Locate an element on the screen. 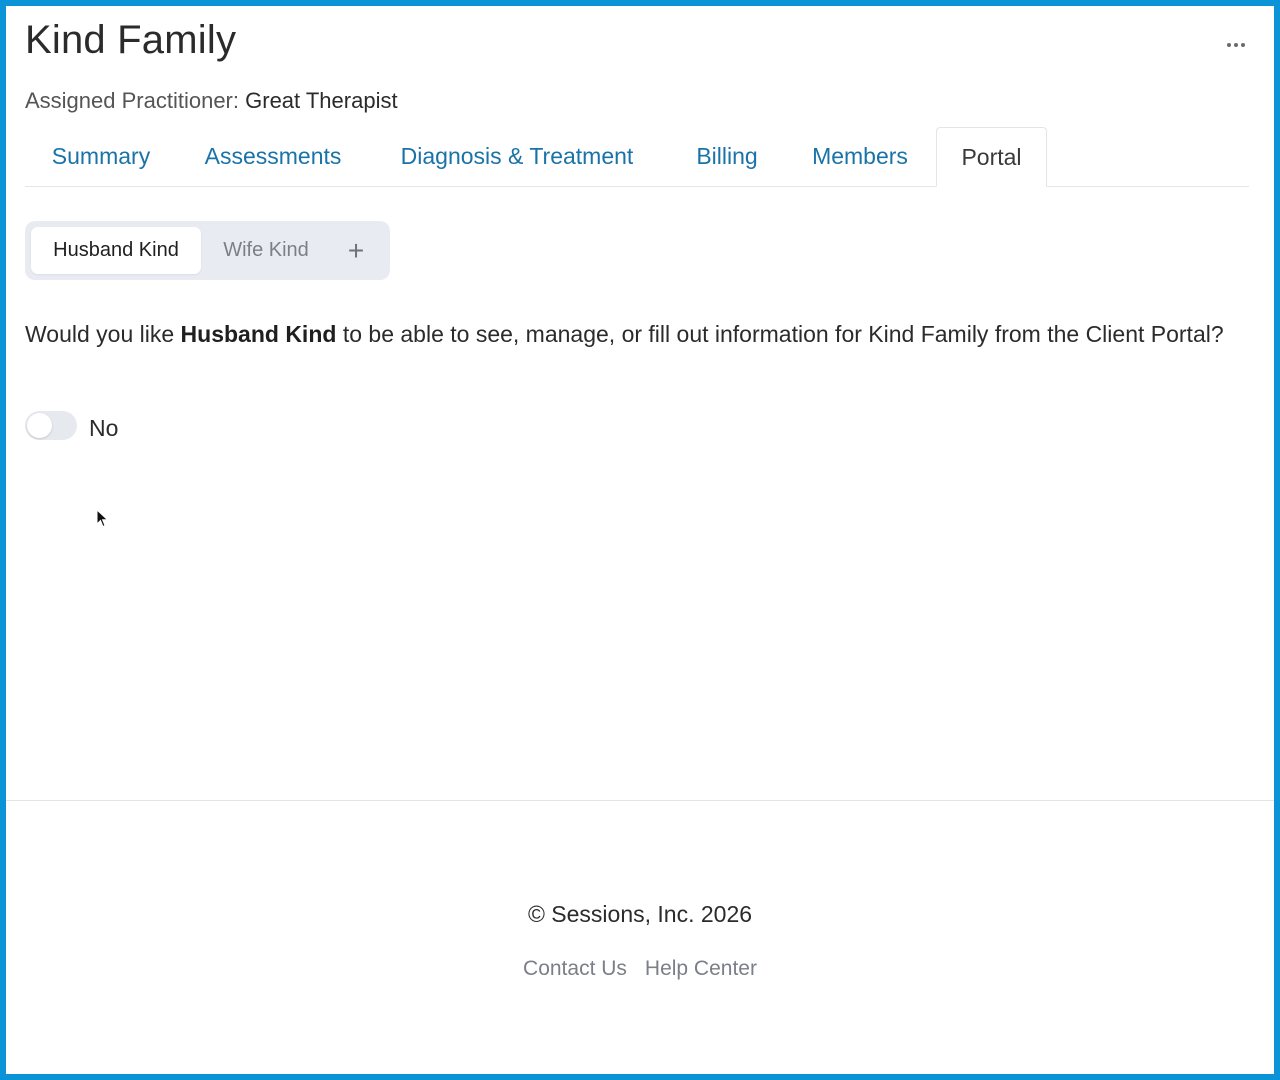 The height and width of the screenshot is (1080, 1280). footer-links: Contact Us Help Center is located at coordinates (640, 969).